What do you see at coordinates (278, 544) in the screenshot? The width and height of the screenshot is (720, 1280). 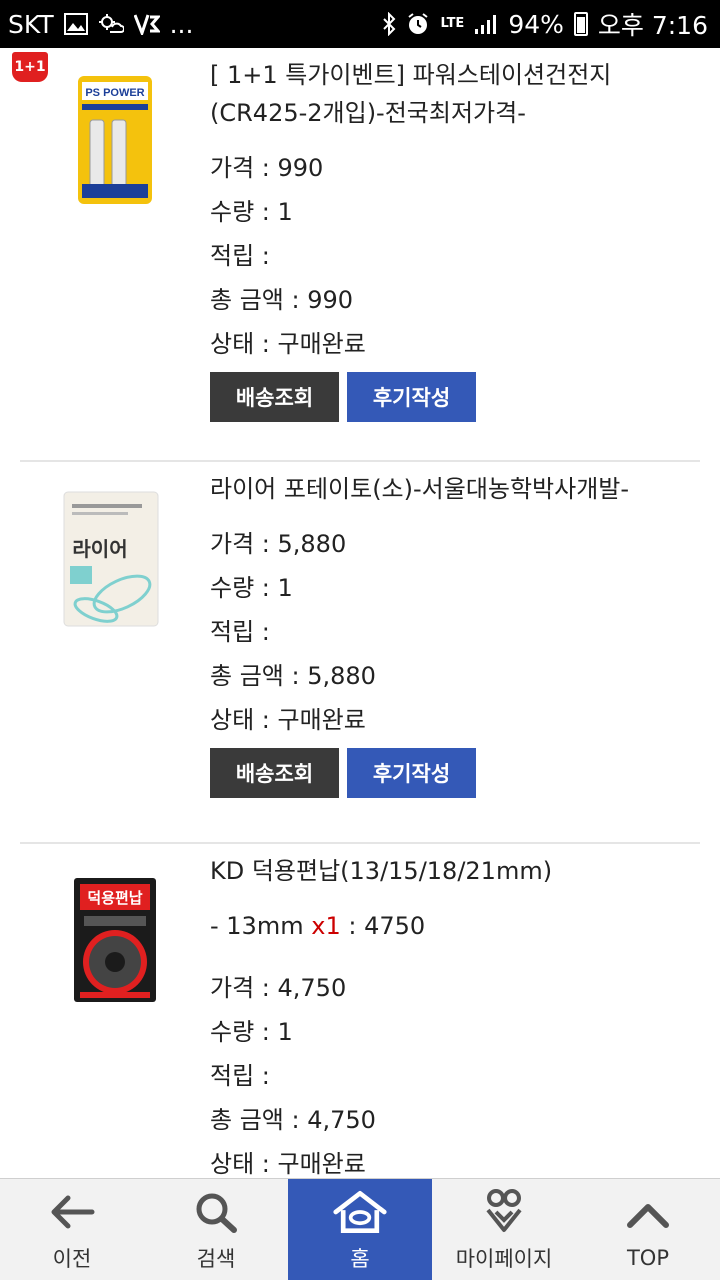 I see `price-line: 가격 : 5,880` at bounding box center [278, 544].